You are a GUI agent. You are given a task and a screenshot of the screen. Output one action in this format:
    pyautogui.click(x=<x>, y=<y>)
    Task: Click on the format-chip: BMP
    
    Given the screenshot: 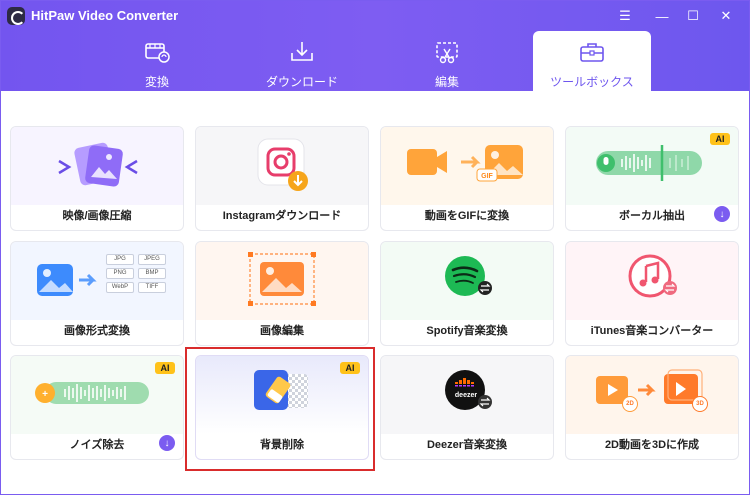 What is the action you would take?
    pyautogui.click(x=152, y=273)
    